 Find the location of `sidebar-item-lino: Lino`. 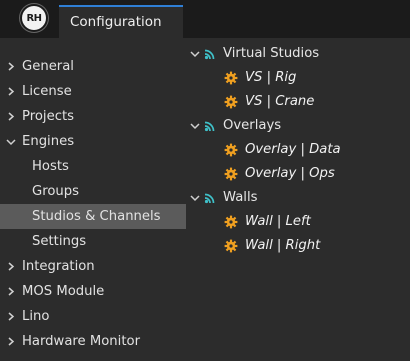

sidebar-item-lino: Lino is located at coordinates (93, 316).